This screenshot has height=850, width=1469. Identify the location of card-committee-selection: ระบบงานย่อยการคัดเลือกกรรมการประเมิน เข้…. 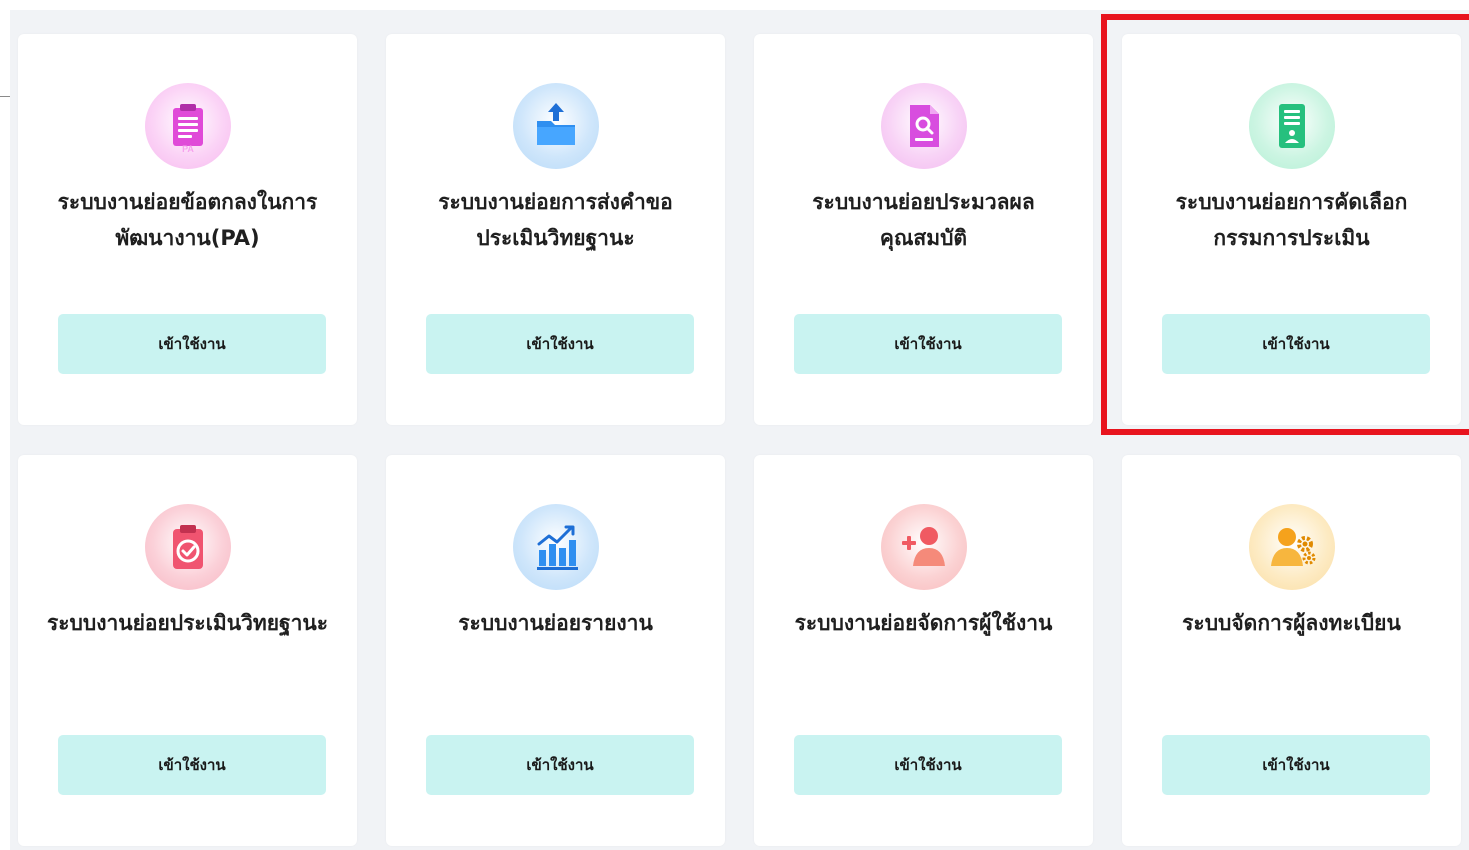
(1291, 229).